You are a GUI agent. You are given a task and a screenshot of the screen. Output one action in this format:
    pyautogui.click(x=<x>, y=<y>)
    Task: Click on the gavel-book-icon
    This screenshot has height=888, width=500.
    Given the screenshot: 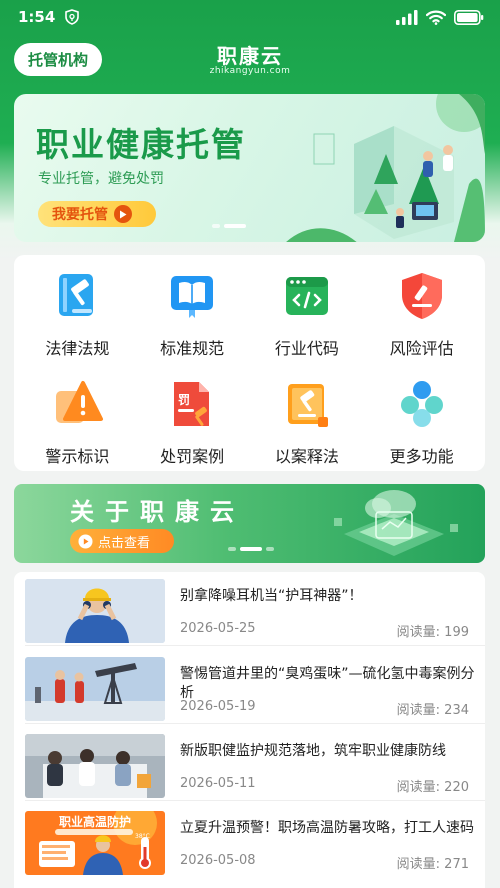 What is the action you would take?
    pyautogui.click(x=307, y=405)
    